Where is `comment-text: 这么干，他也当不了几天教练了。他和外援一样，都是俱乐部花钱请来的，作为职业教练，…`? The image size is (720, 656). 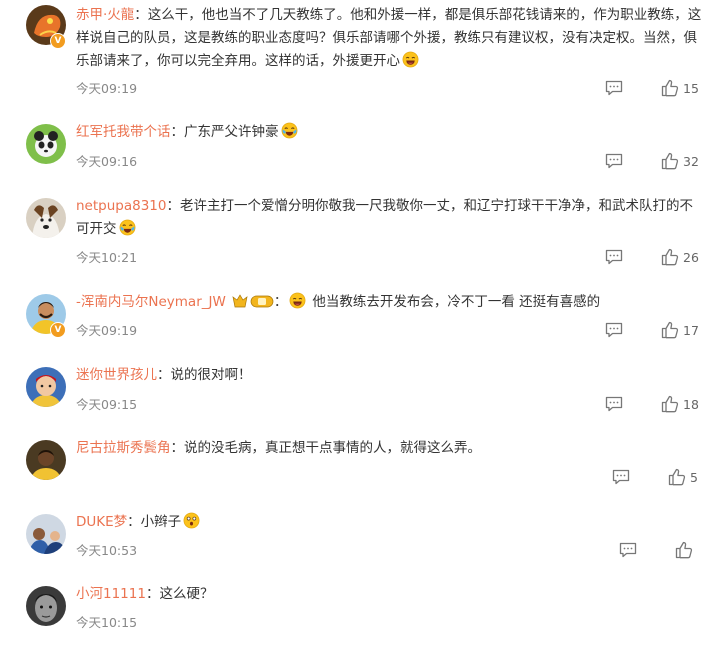
comment-text: 这么干，他也当不了几天教练了。他和外援一样，都是俱乐部花钱请来的，作为职业教练，… is located at coordinates (389, 38).